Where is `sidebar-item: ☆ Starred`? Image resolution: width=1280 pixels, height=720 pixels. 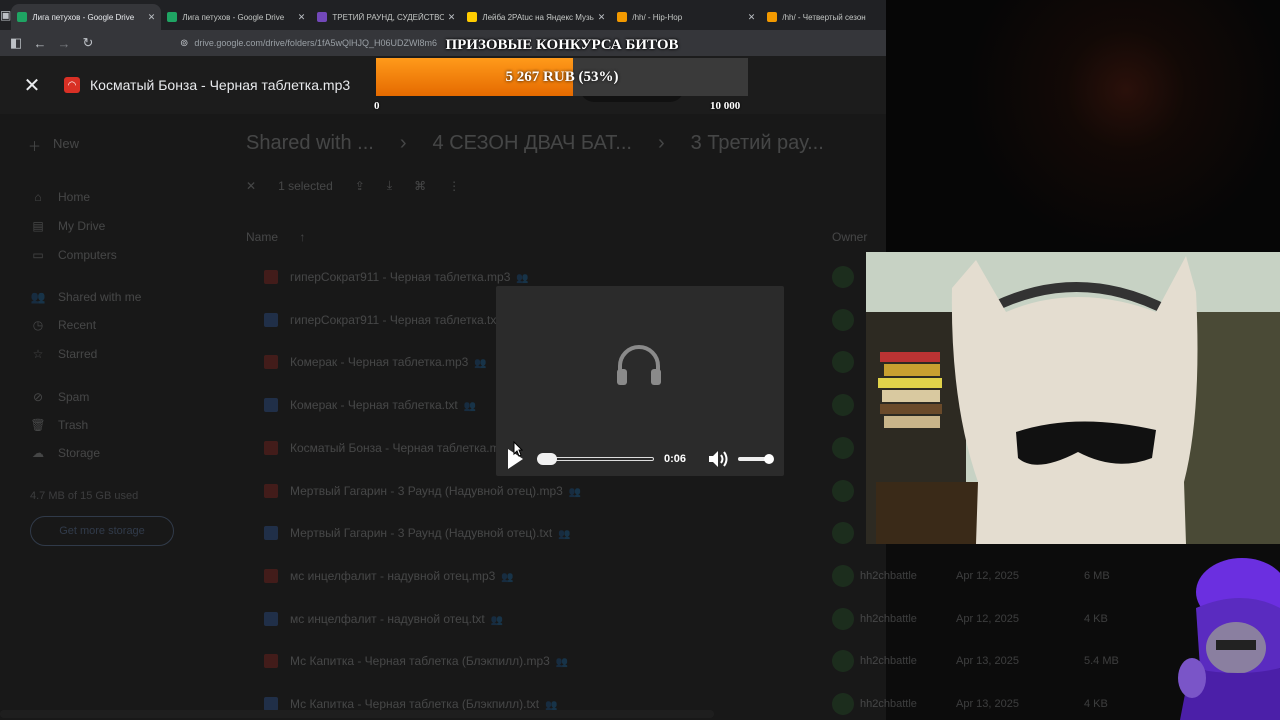
sidebar-item: ☆ Starred is located at coordinates (64, 354).